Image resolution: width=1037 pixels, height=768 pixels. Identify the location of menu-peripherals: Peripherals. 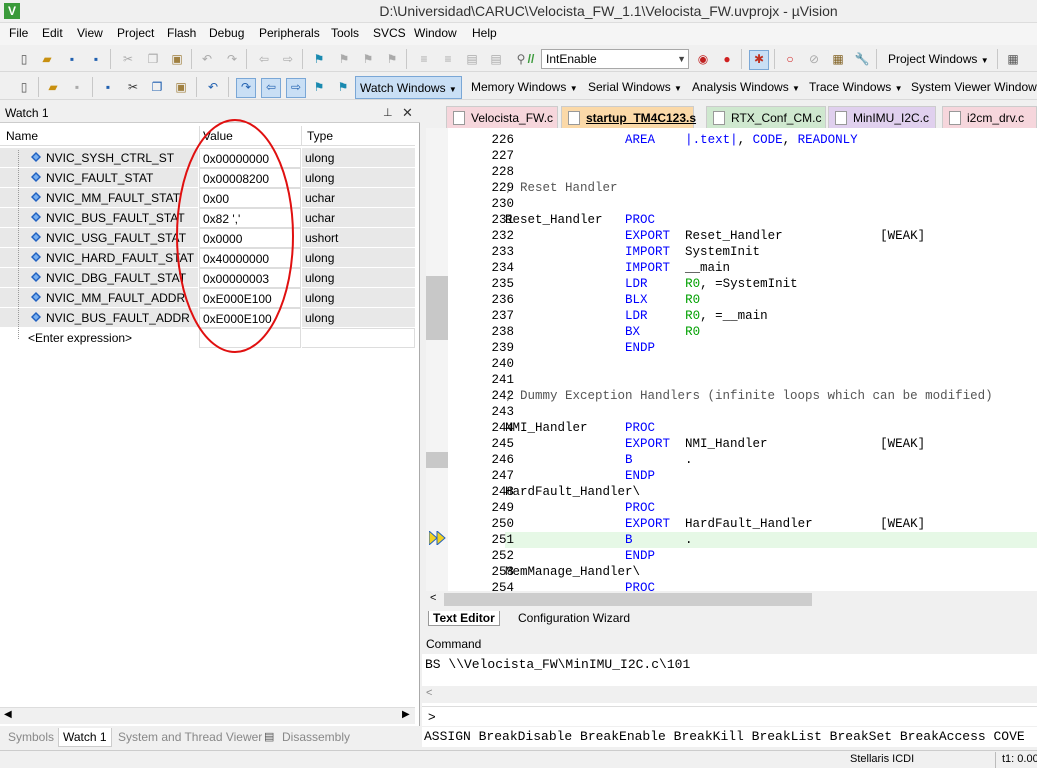
(289, 33).